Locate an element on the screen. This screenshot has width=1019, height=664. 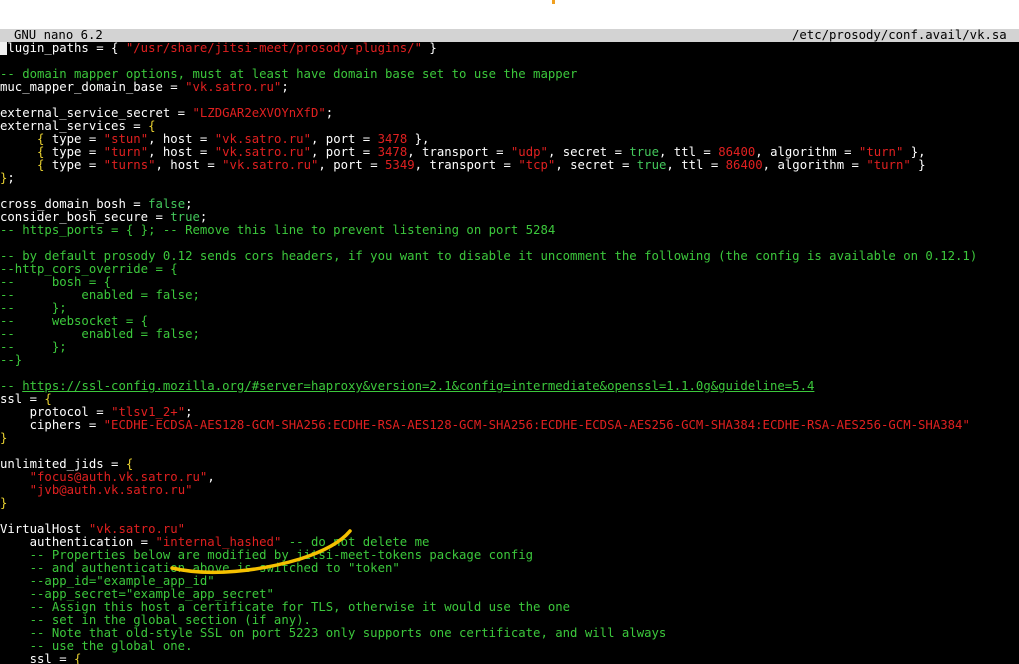
code-token: , is located at coordinates (211, 477).